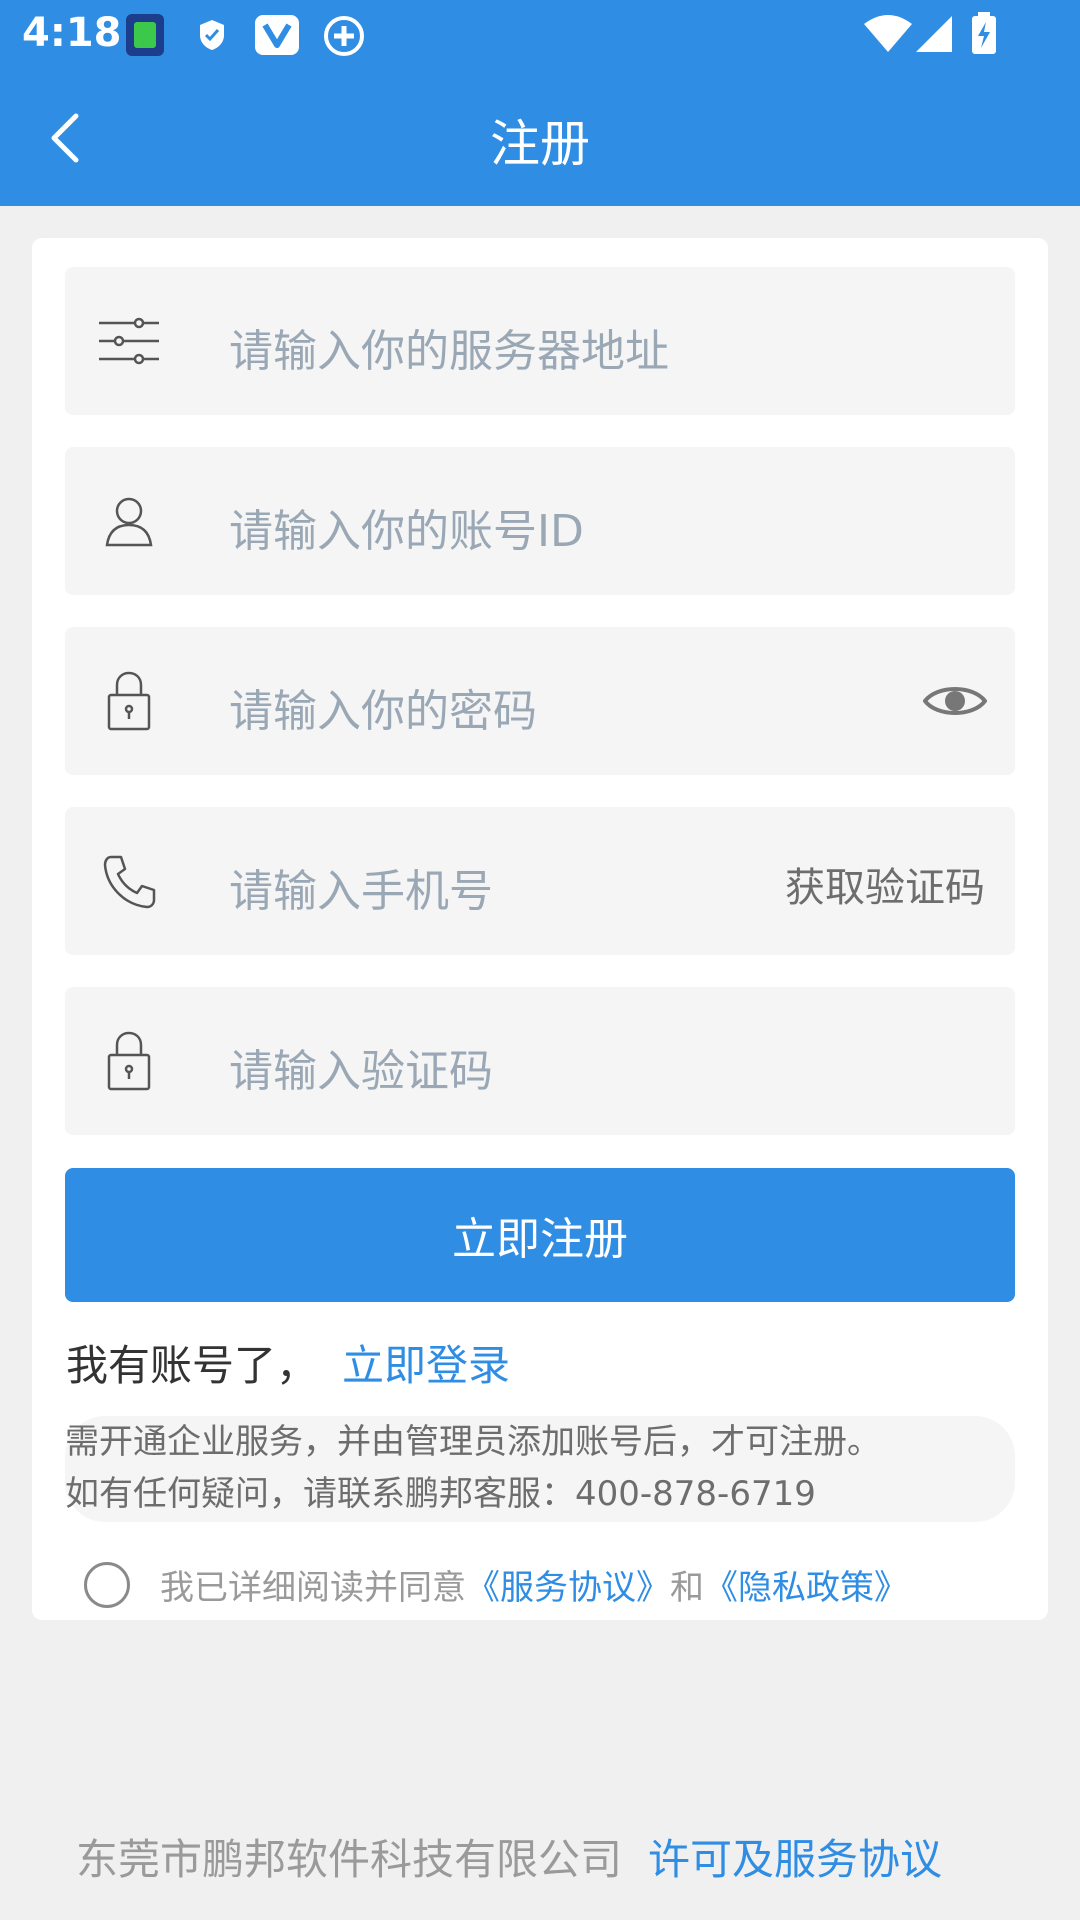  I want to click on wifi-icon, so click(888, 33).